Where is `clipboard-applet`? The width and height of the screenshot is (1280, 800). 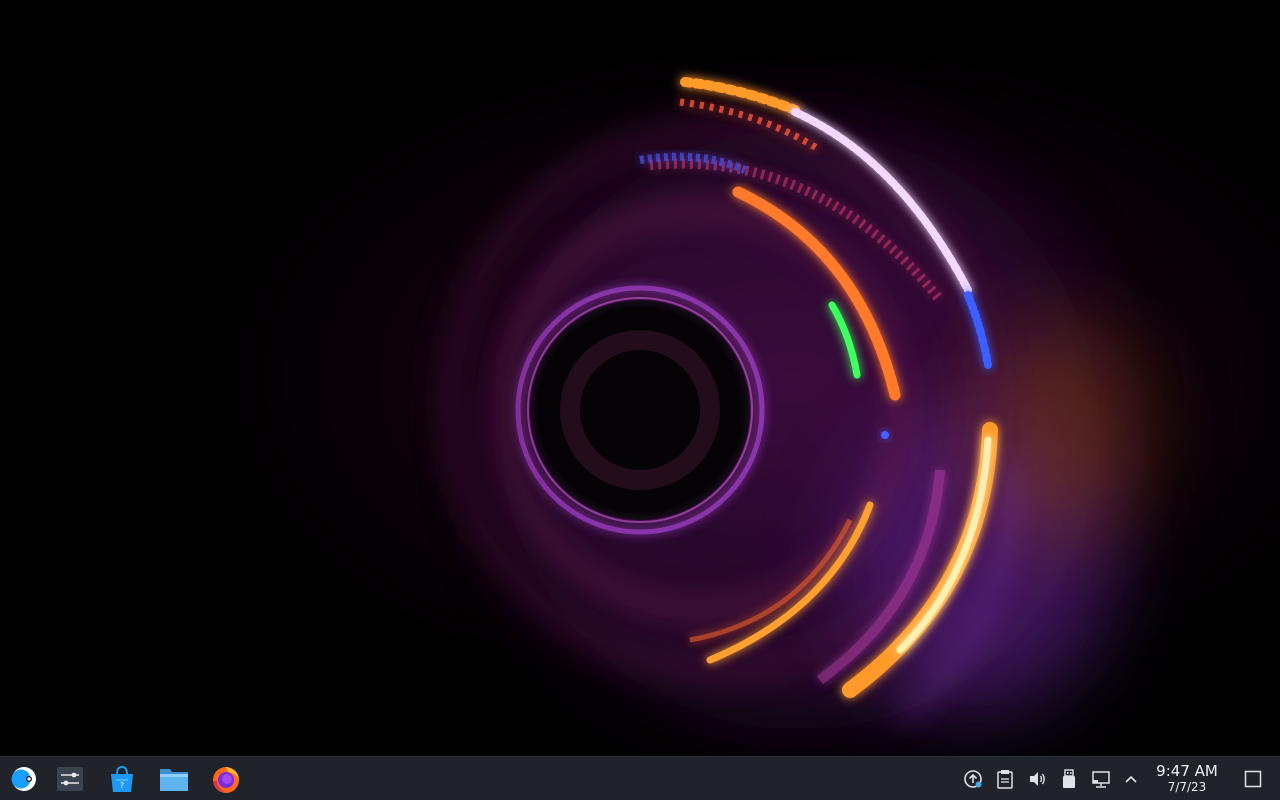
clipboard-applet is located at coordinates (1005, 779).